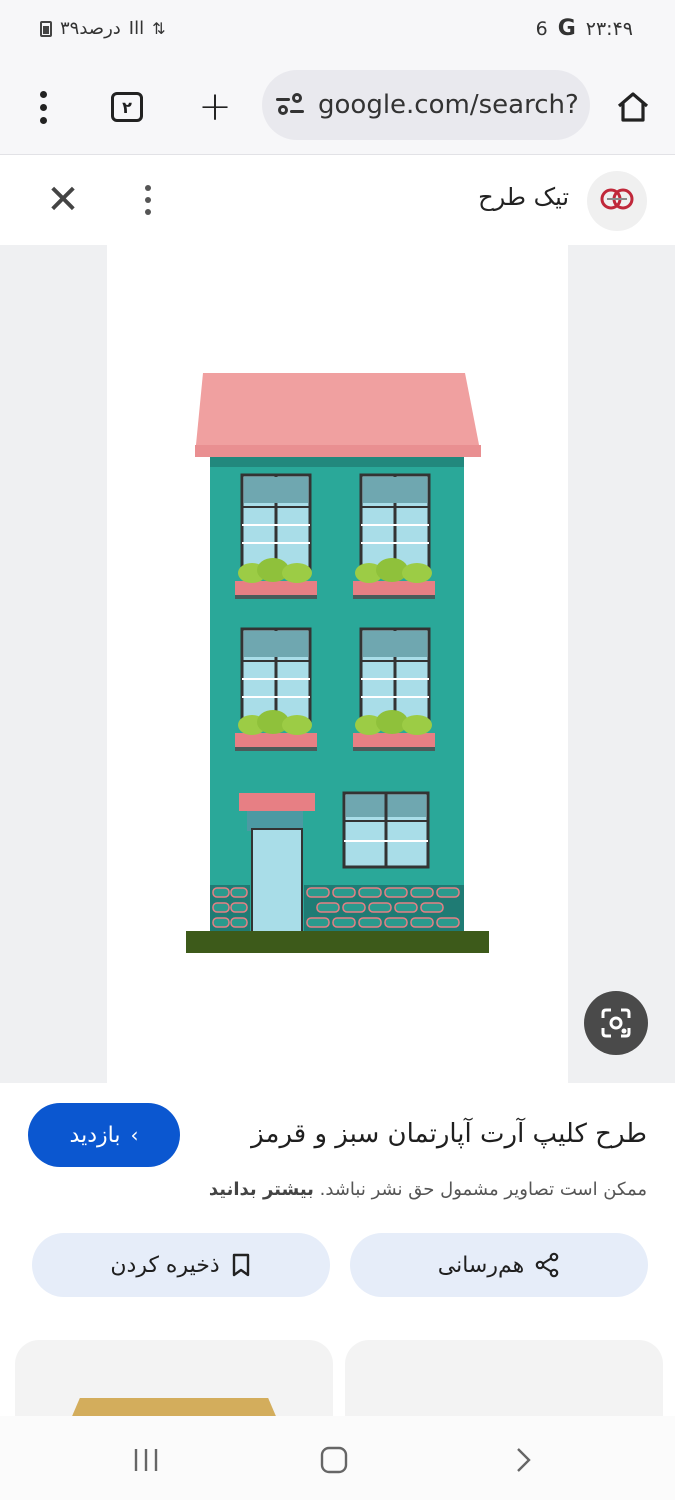  I want to click on recents-button, so click(146, 1460).